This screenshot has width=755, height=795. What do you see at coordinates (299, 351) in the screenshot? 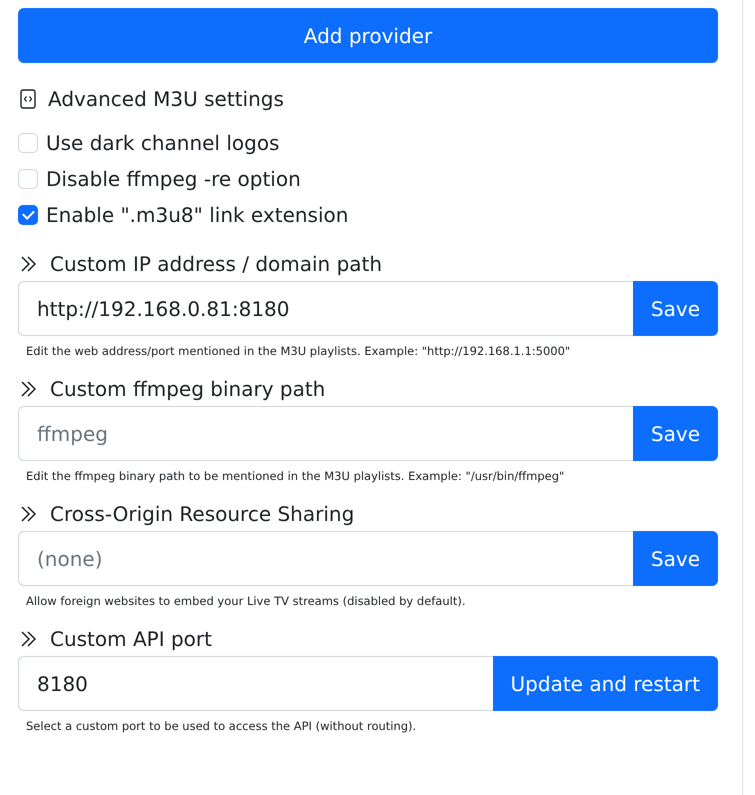
I see `help-text: Edit the web address/port mentioned in the M3U playlists. Example: "http://192.168.1.1:5000"` at bounding box center [299, 351].